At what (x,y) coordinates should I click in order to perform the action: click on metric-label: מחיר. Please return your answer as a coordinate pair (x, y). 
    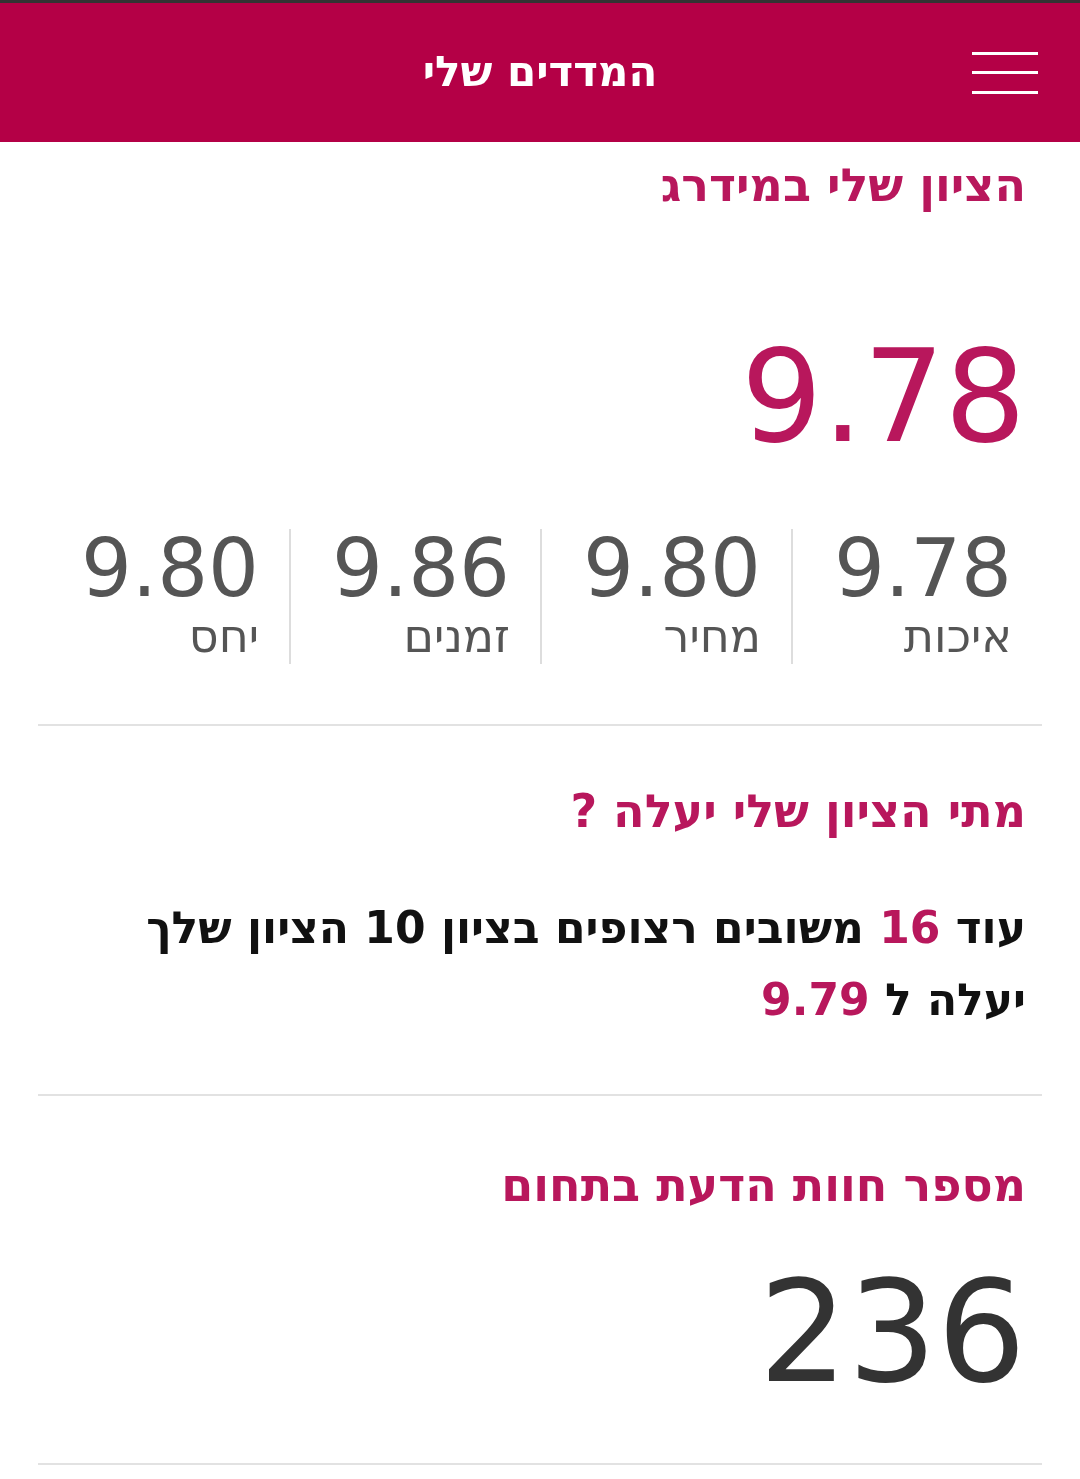
    Looking at the image, I should click on (712, 637).